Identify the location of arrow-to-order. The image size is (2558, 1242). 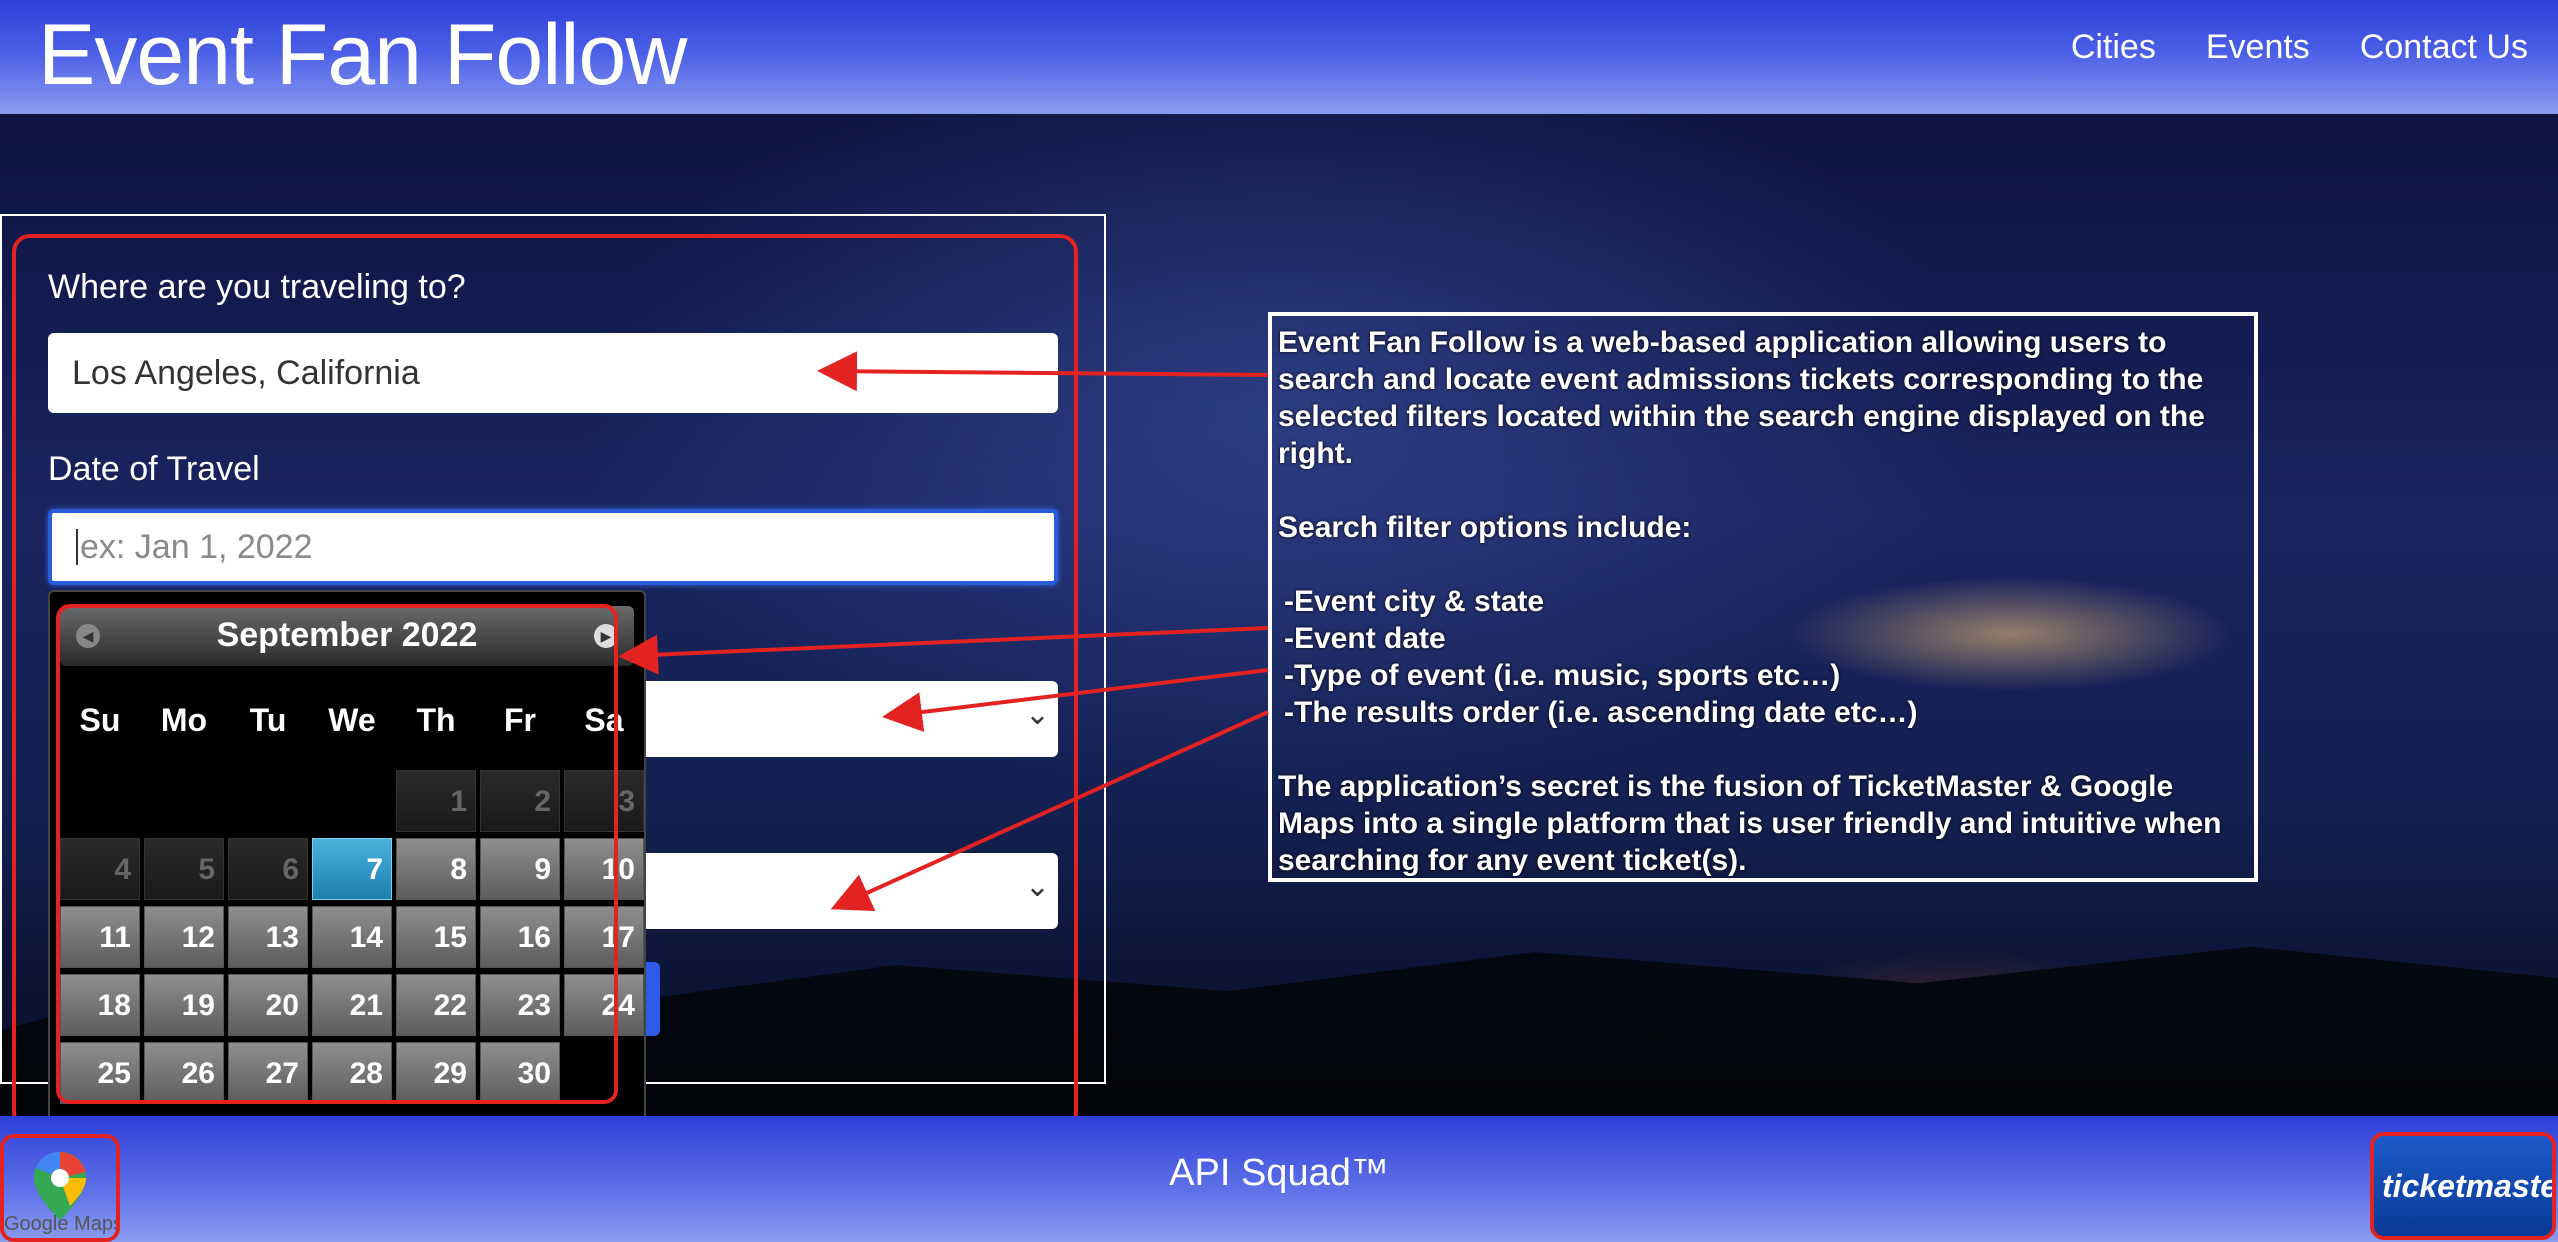
(1049, 811).